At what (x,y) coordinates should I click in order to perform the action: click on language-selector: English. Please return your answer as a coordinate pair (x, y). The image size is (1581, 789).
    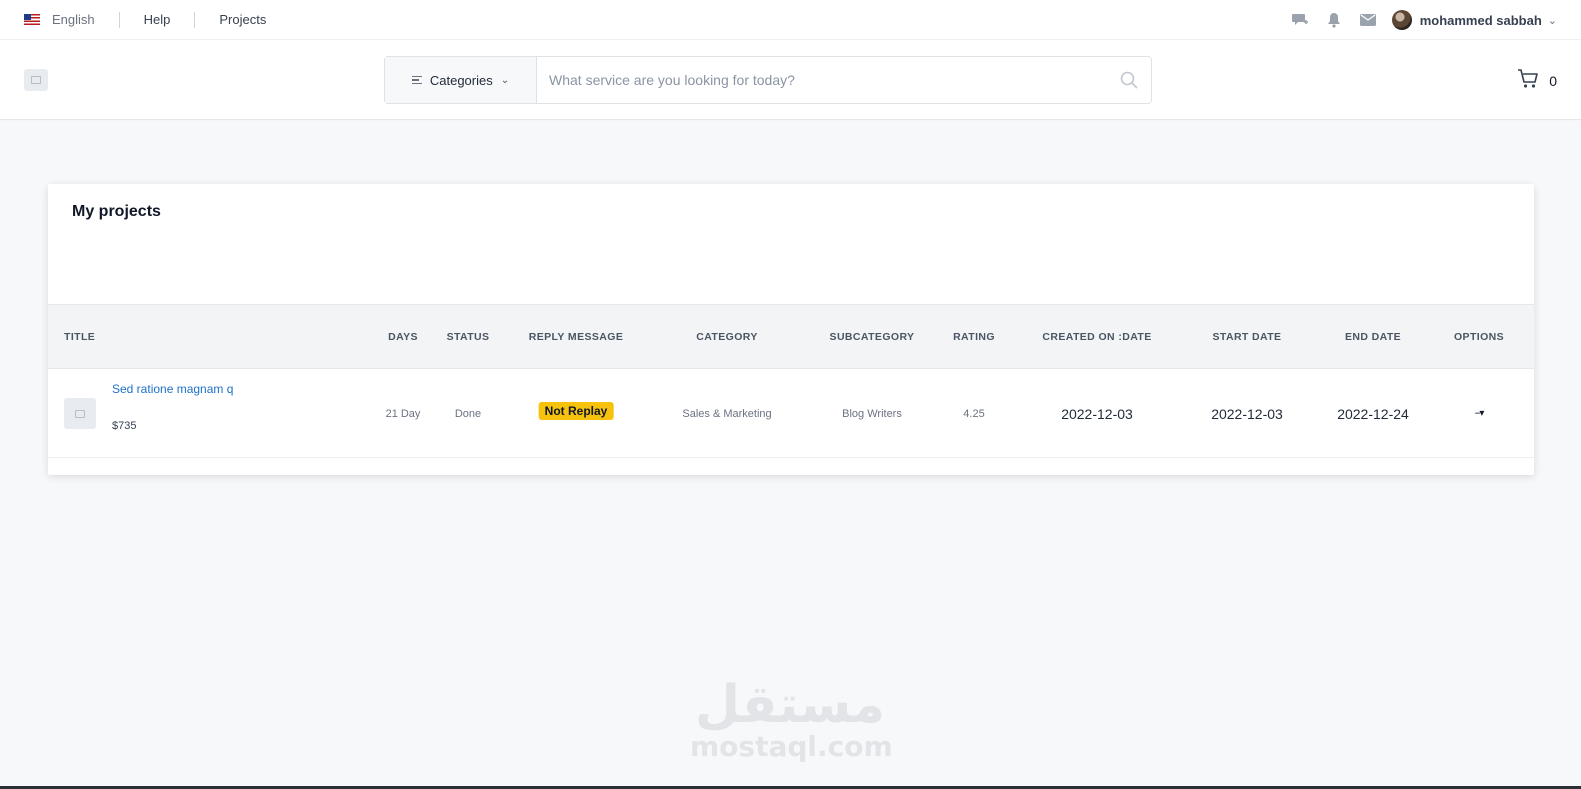
    Looking at the image, I should click on (73, 19).